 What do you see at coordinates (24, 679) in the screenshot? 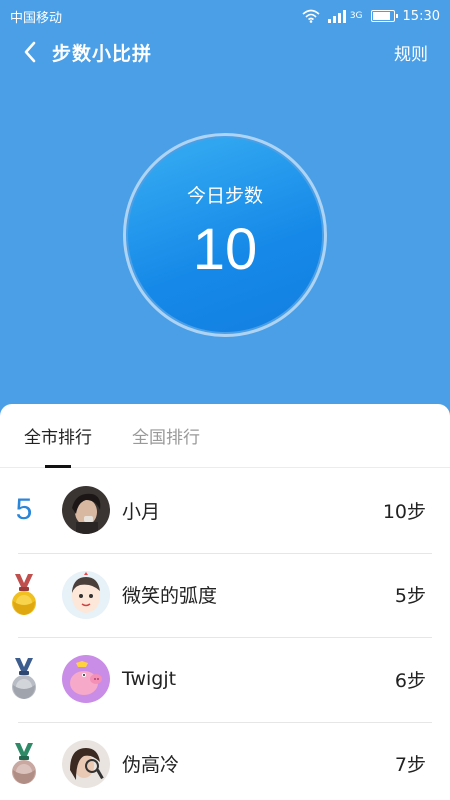
I see `silver-medal-icon` at bounding box center [24, 679].